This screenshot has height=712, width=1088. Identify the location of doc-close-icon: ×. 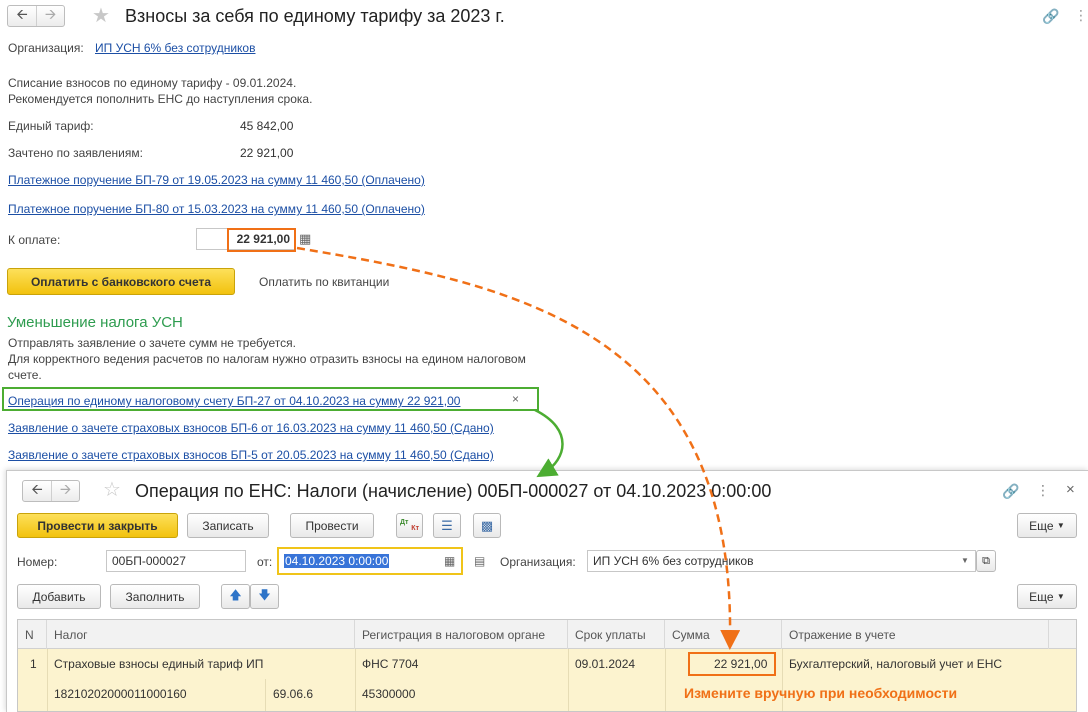
(1070, 489).